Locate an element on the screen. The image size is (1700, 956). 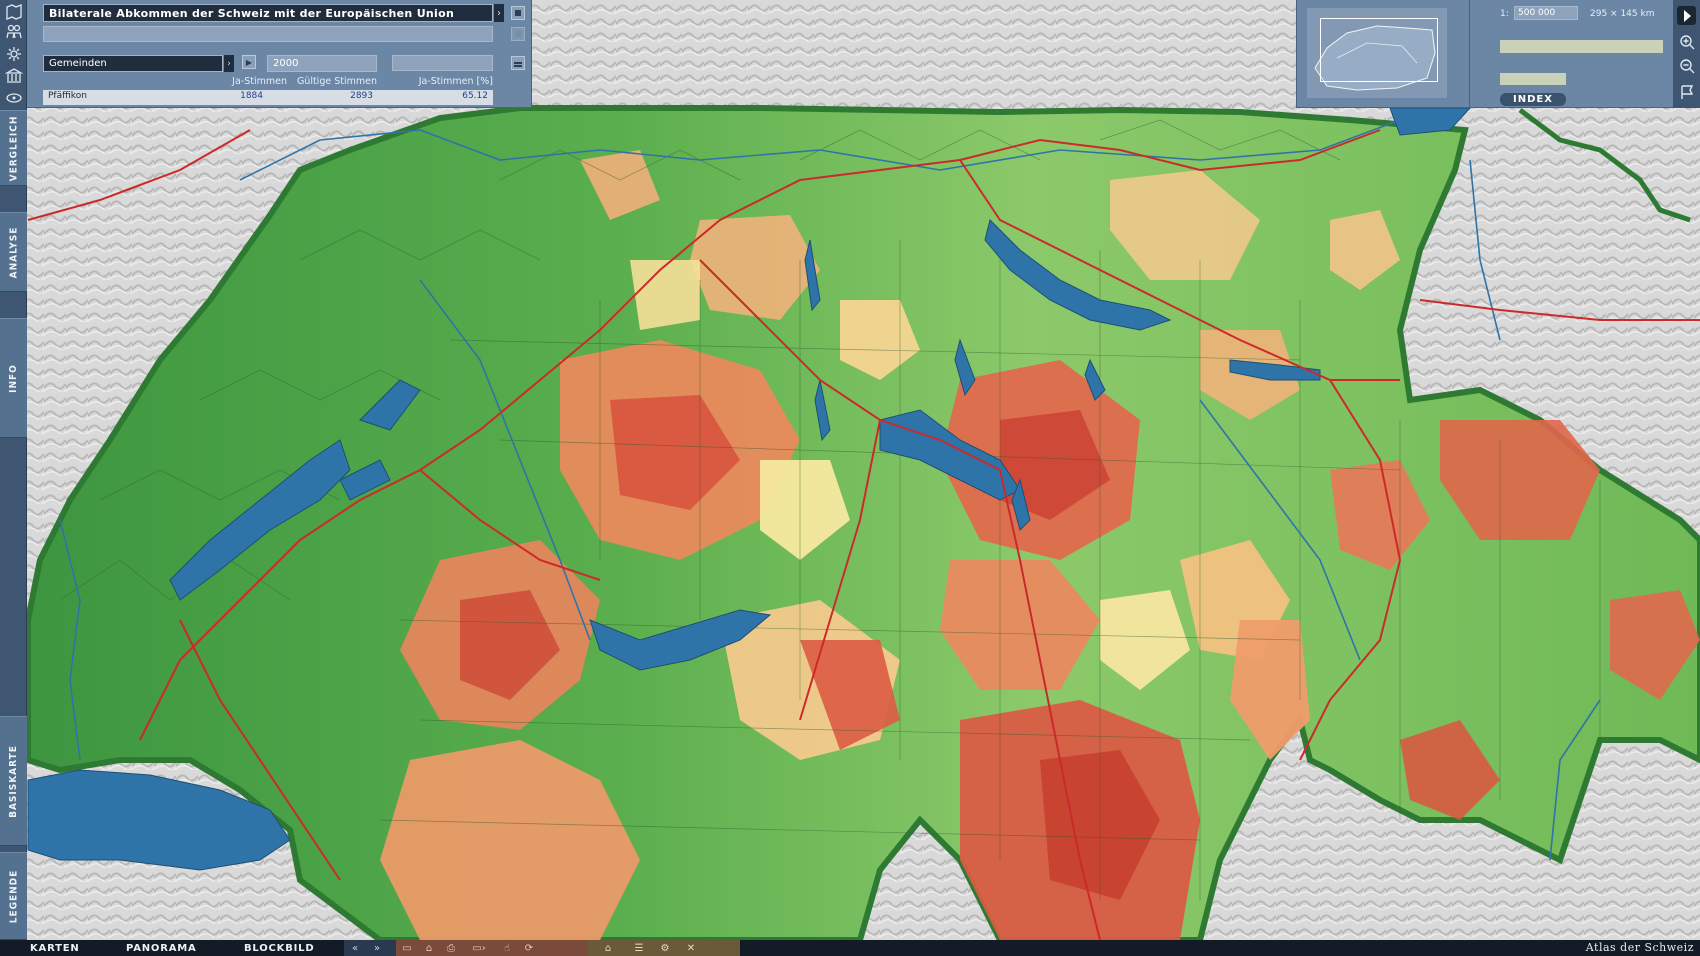
column-header-ja: Ja-Stimmen is located at coordinates (259, 81).